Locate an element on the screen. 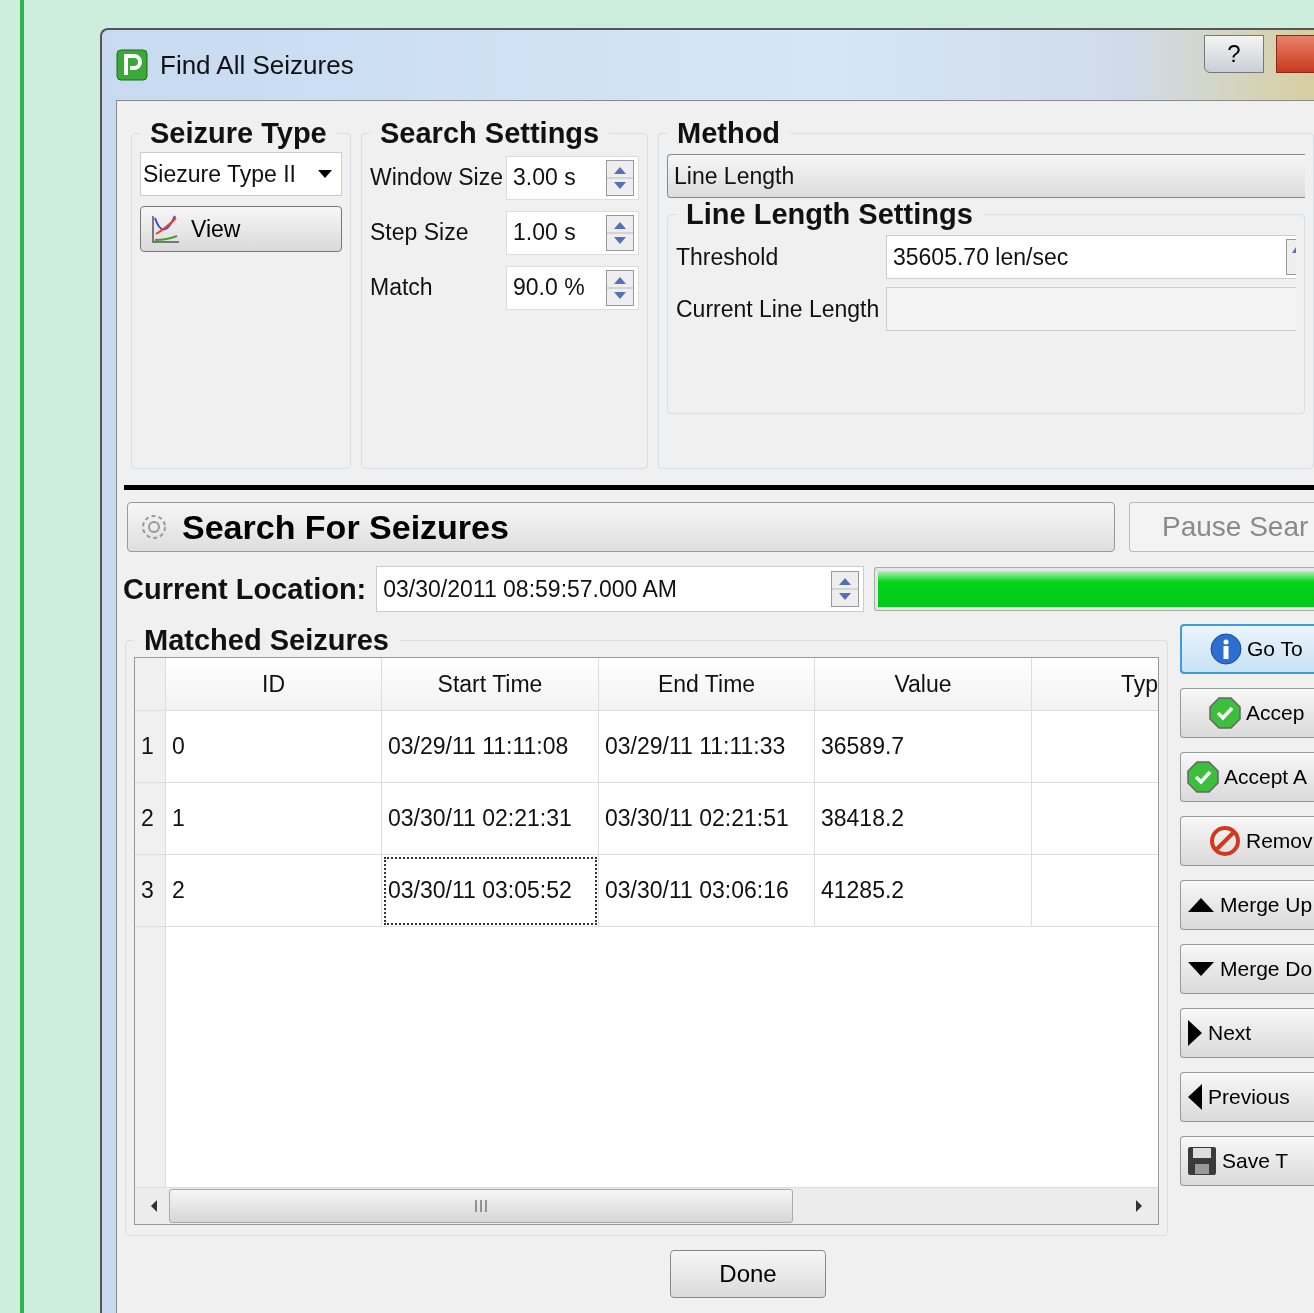 The image size is (1314, 1313). table-cell: 03/29/11 11:11:33 is located at coordinates (706, 746).